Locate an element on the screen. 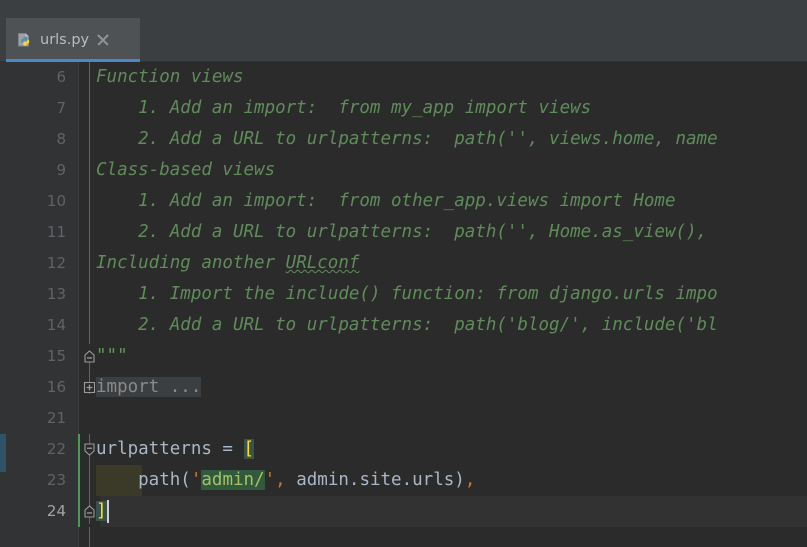 The height and width of the screenshot is (547, 807). code-line-24: ] is located at coordinates (101, 511).